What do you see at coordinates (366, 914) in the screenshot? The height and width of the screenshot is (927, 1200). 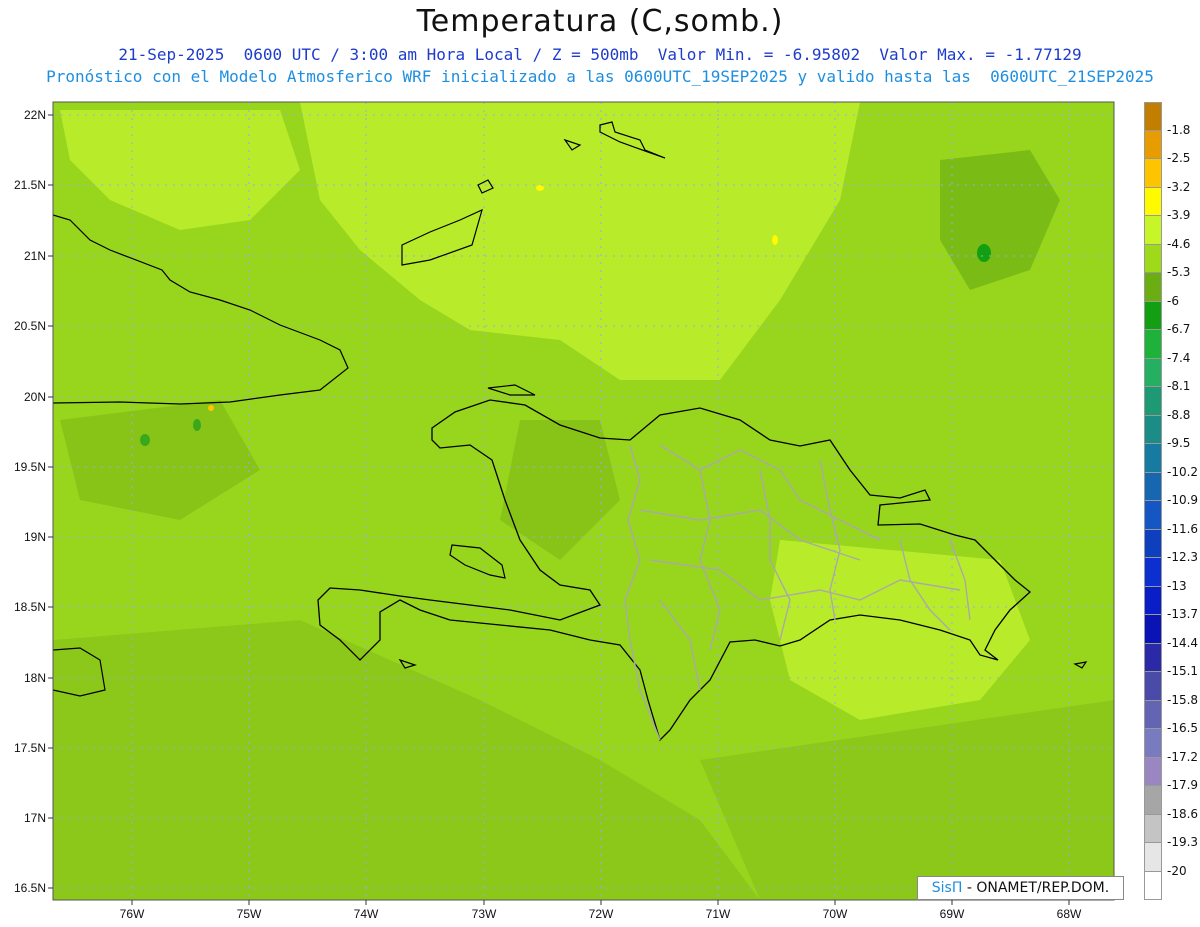 I see `lon-label: 74W` at bounding box center [366, 914].